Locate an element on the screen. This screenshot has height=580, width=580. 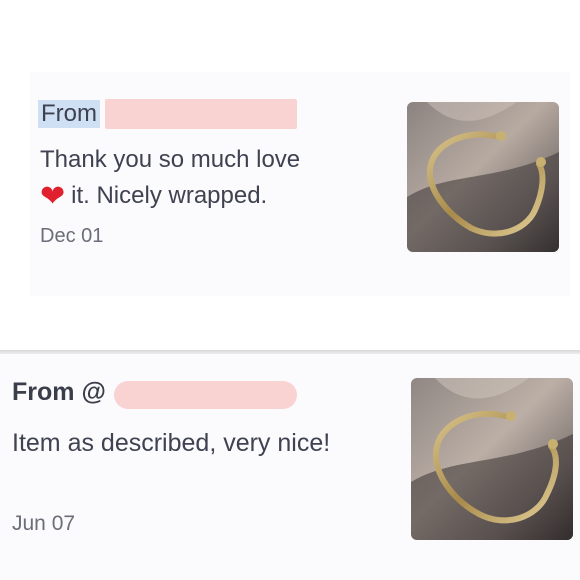
from-label: From is located at coordinates (69, 114).